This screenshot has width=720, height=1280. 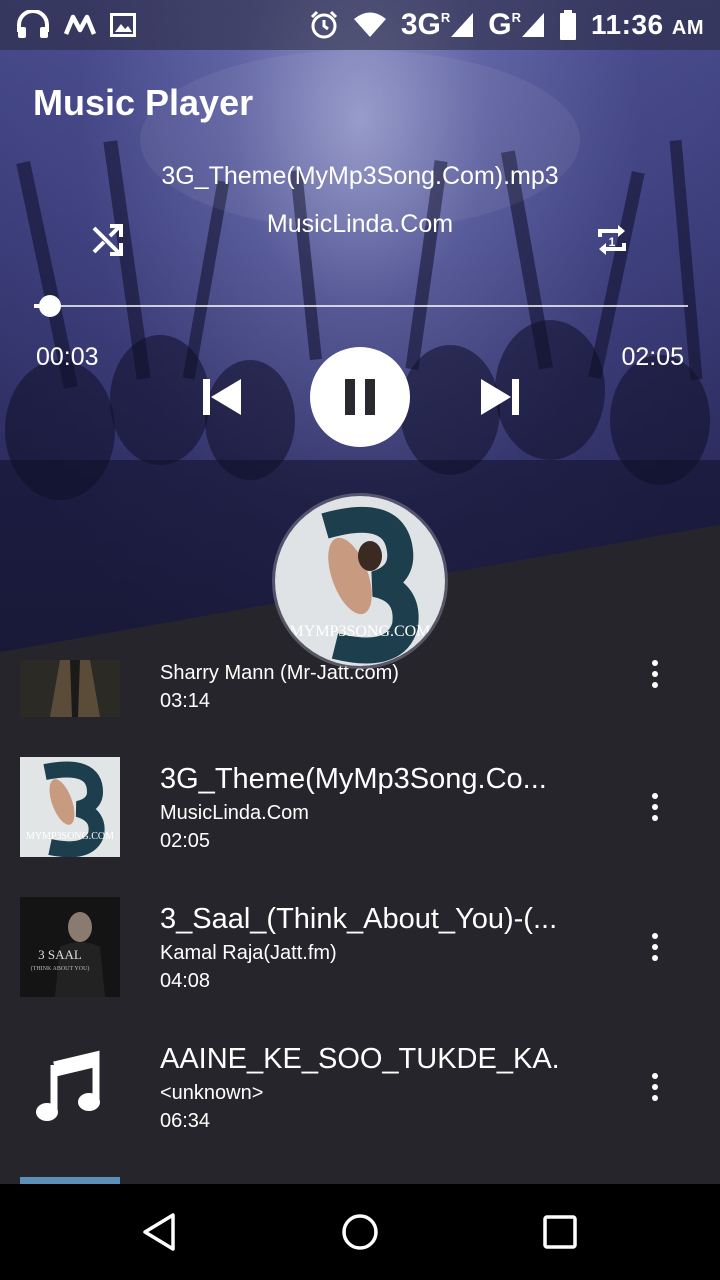 I want to click on m-app-icon, so click(x=80, y=25).